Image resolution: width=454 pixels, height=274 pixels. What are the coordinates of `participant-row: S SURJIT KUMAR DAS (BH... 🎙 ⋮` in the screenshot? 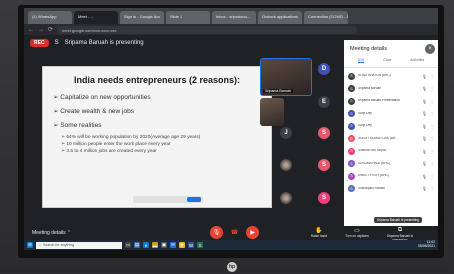 It's located at (391, 139).